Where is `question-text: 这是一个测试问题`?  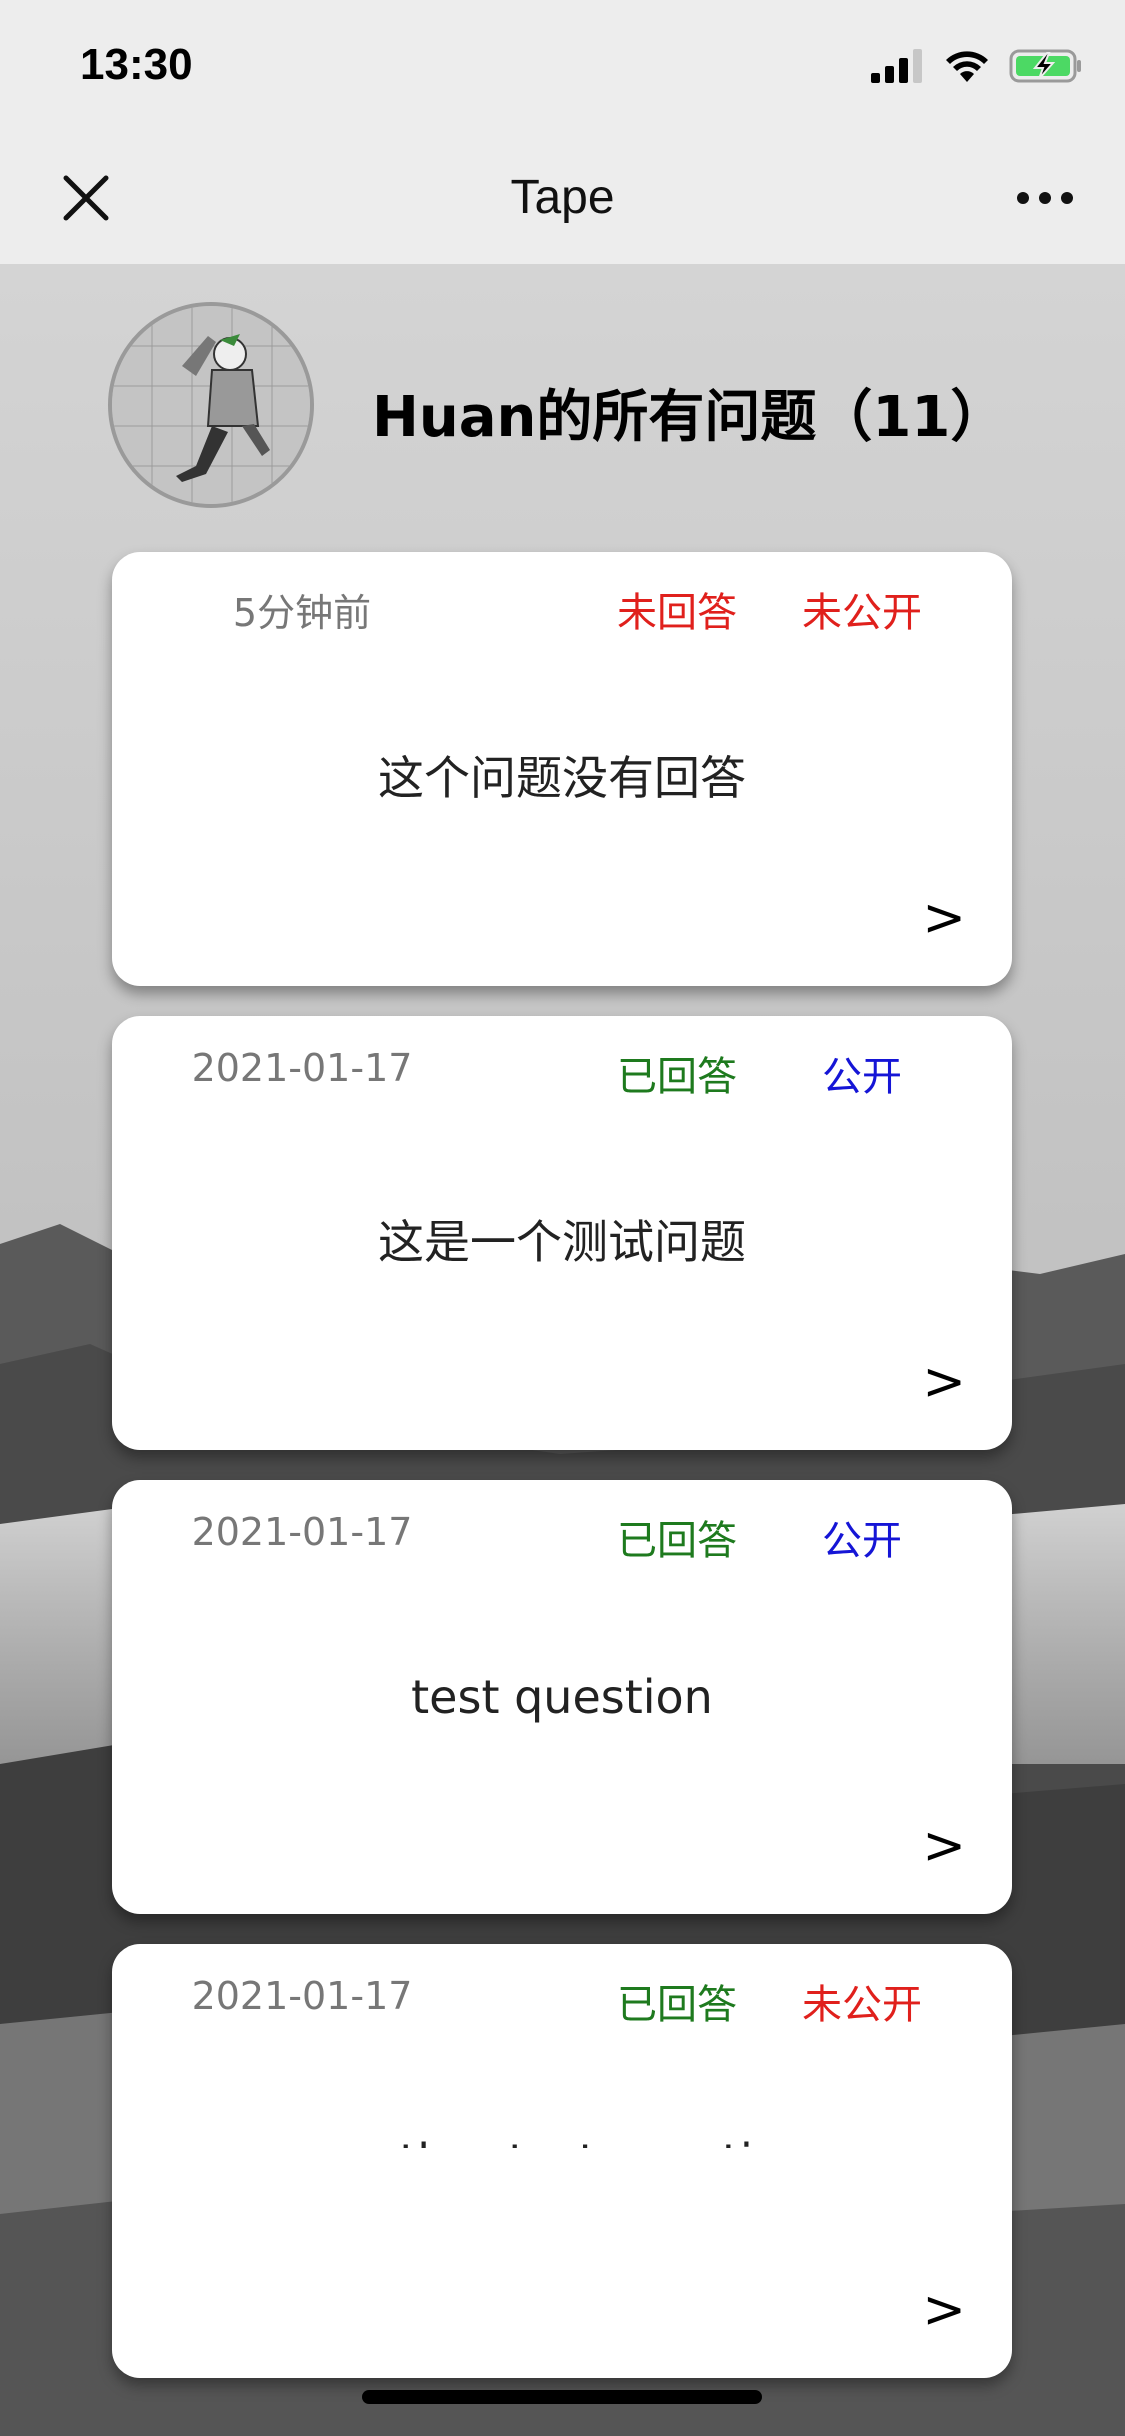
question-text: 这是一个测试问题 is located at coordinates (562, 1242).